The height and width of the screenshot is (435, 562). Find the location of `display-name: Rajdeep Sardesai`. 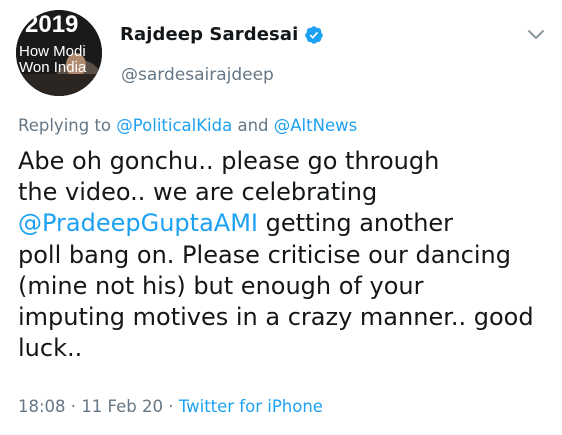

display-name: Rajdeep Sardesai is located at coordinates (209, 34).